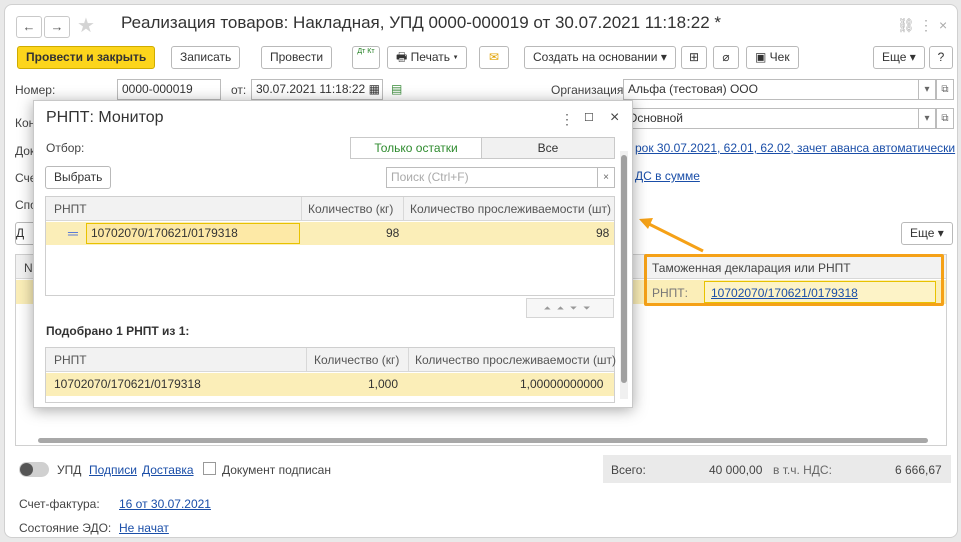 The image size is (961, 542). I want to click on organization-dropdown: ▾, so click(927, 89).